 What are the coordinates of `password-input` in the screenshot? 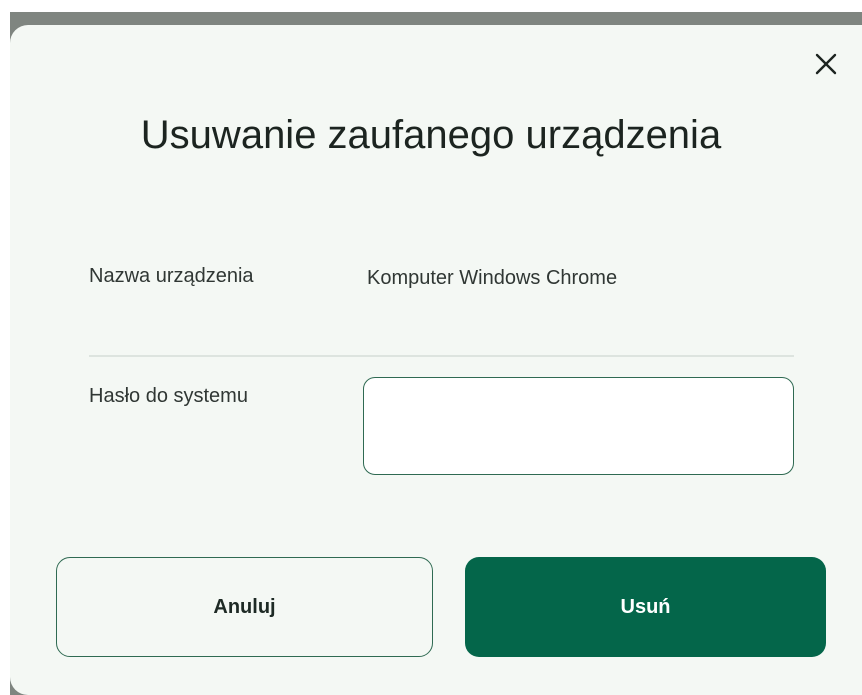 It's located at (578, 426).